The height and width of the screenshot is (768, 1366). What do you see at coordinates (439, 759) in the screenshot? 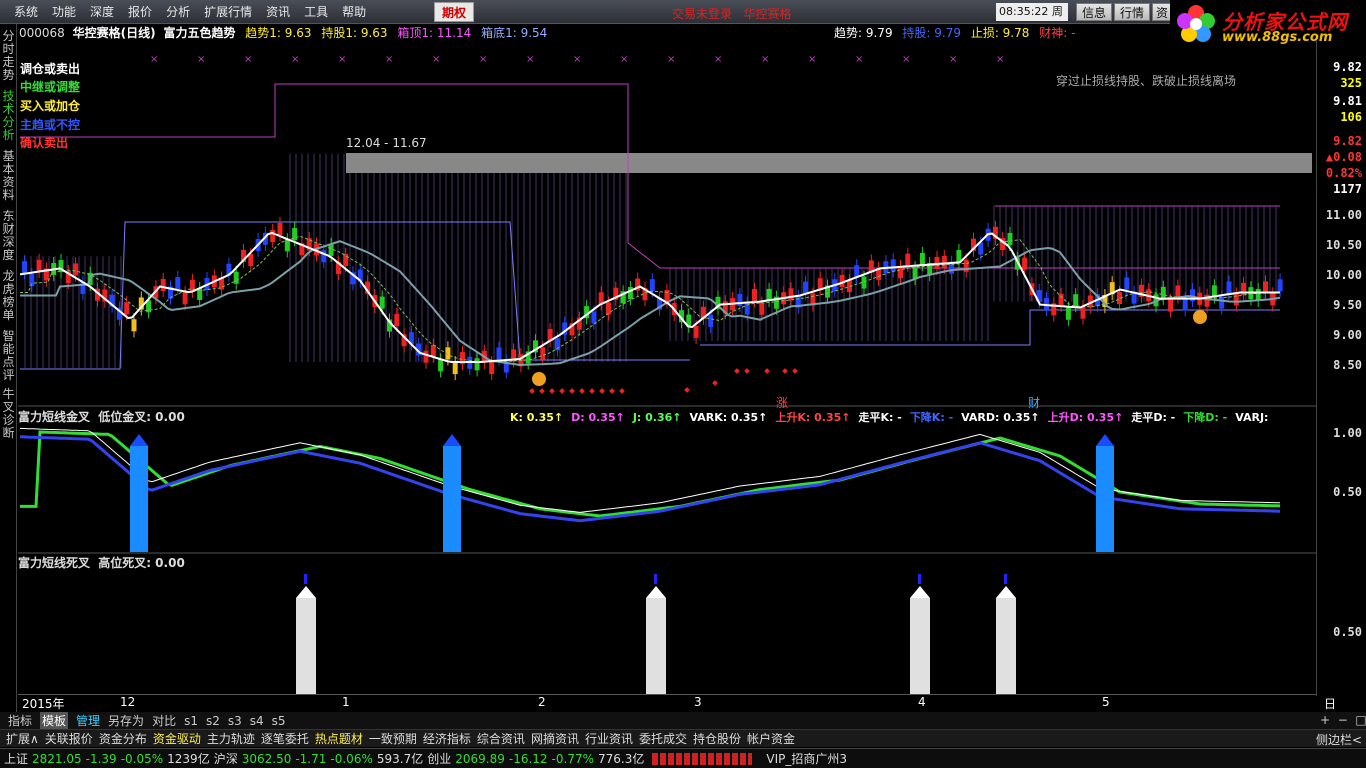
I see `cy-label: 创业` at bounding box center [439, 759].